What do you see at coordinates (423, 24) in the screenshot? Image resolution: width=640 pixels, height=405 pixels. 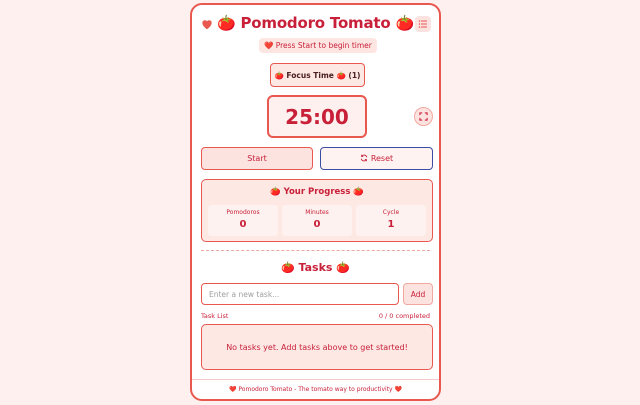 I see `list-icon` at bounding box center [423, 24].